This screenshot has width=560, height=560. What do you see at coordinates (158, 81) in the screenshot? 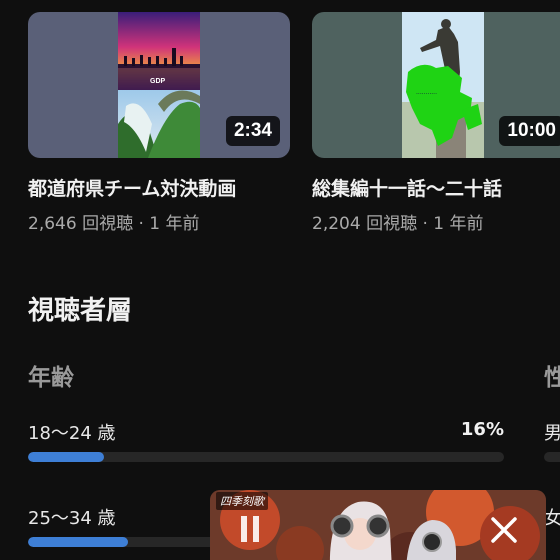
I see `thumbnail-caption: GDP` at bounding box center [158, 81].